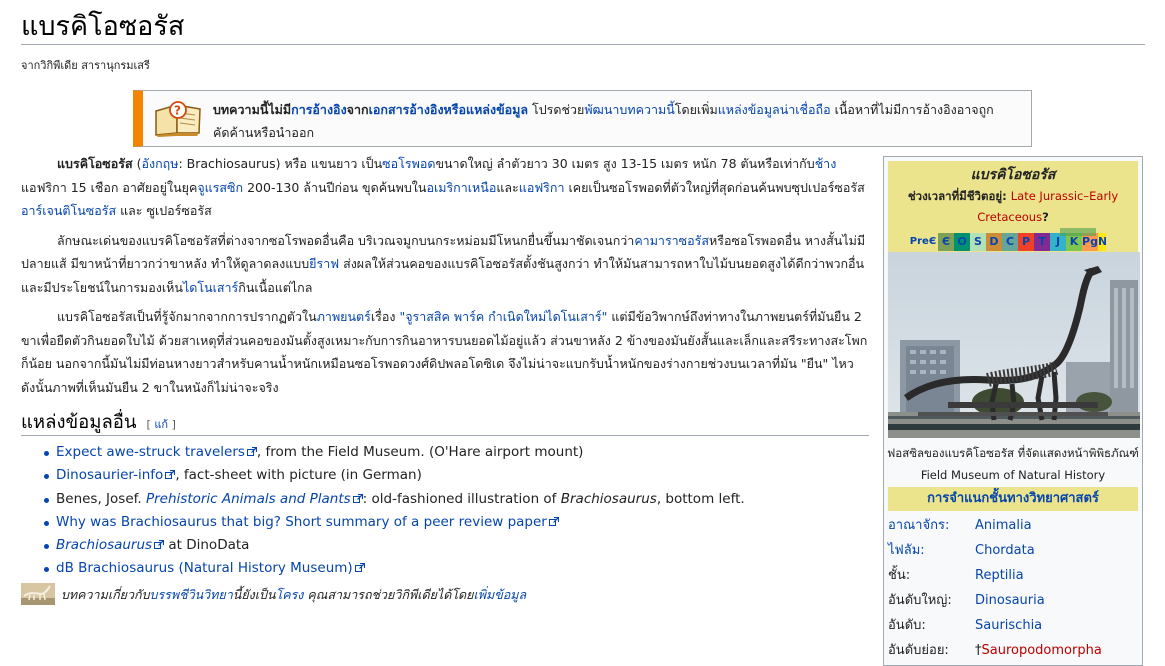 This screenshot has width=1165, height=666. I want to click on taxon-rank: อันดับ:, so click(907, 625).